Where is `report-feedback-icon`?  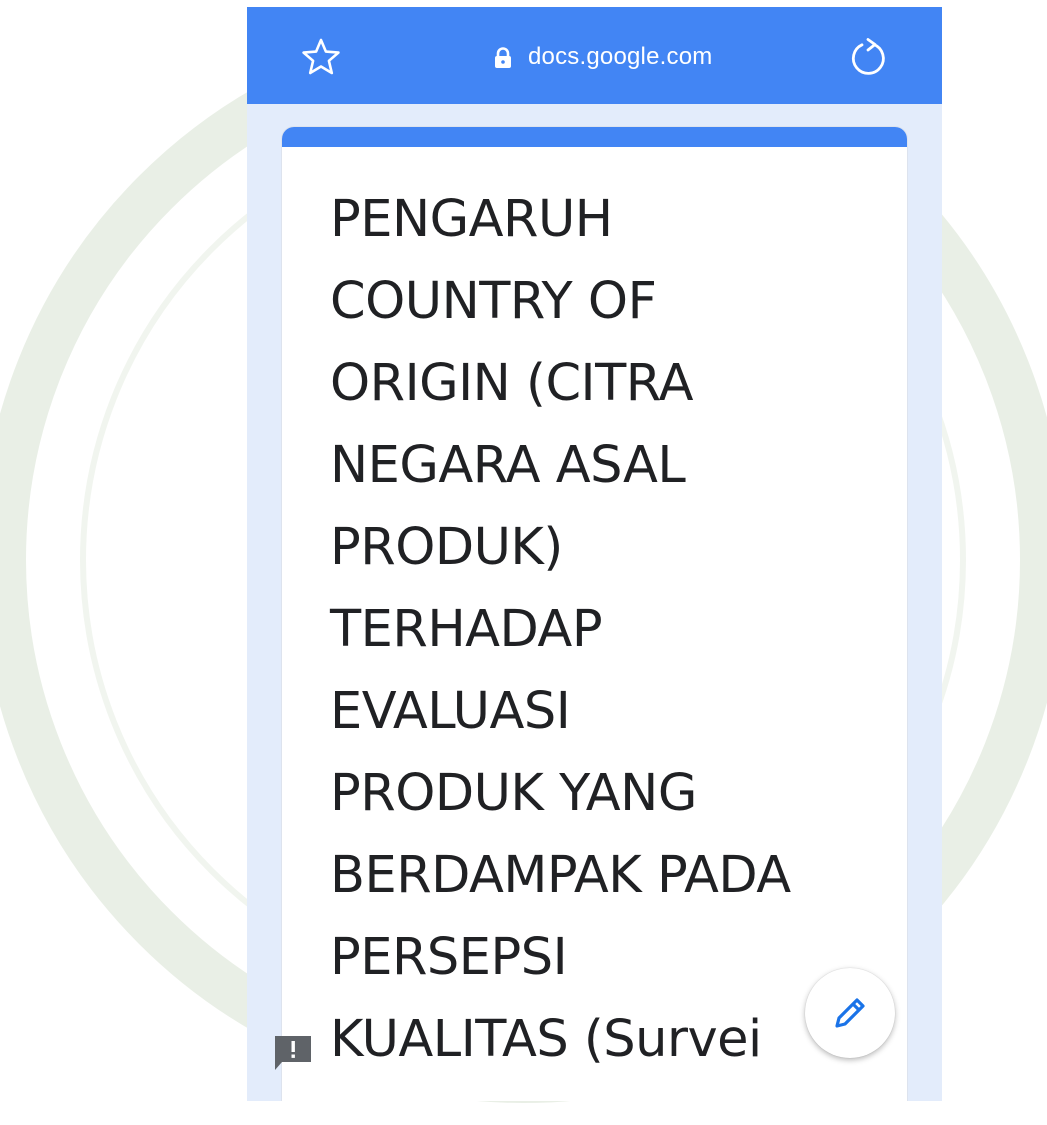
report-feedback-icon is located at coordinates (293, 1053).